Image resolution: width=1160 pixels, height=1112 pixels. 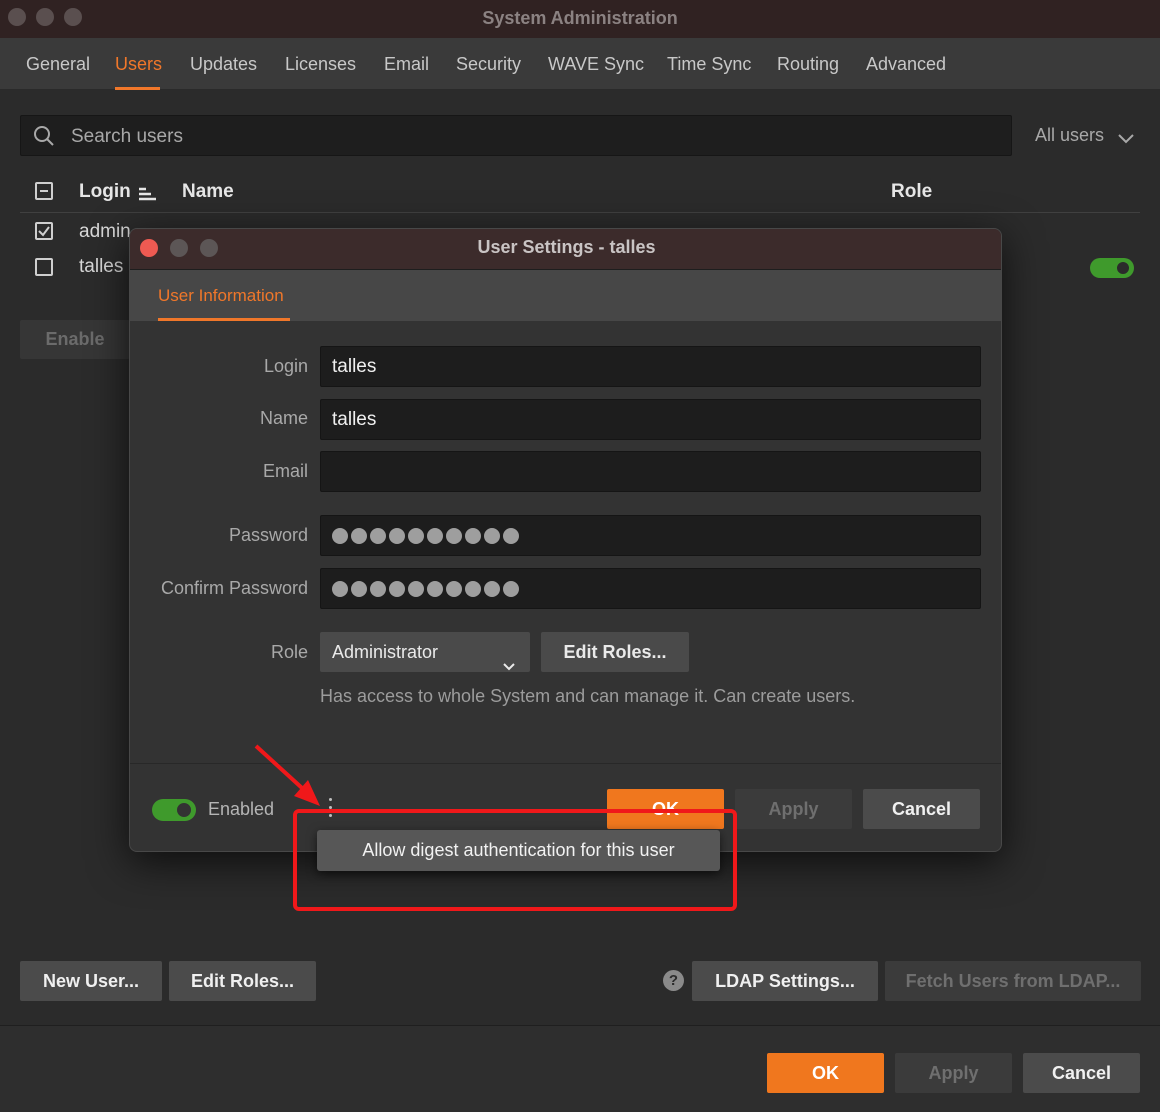 I want to click on window-titlebar: System Administration, so click(x=580, y=19).